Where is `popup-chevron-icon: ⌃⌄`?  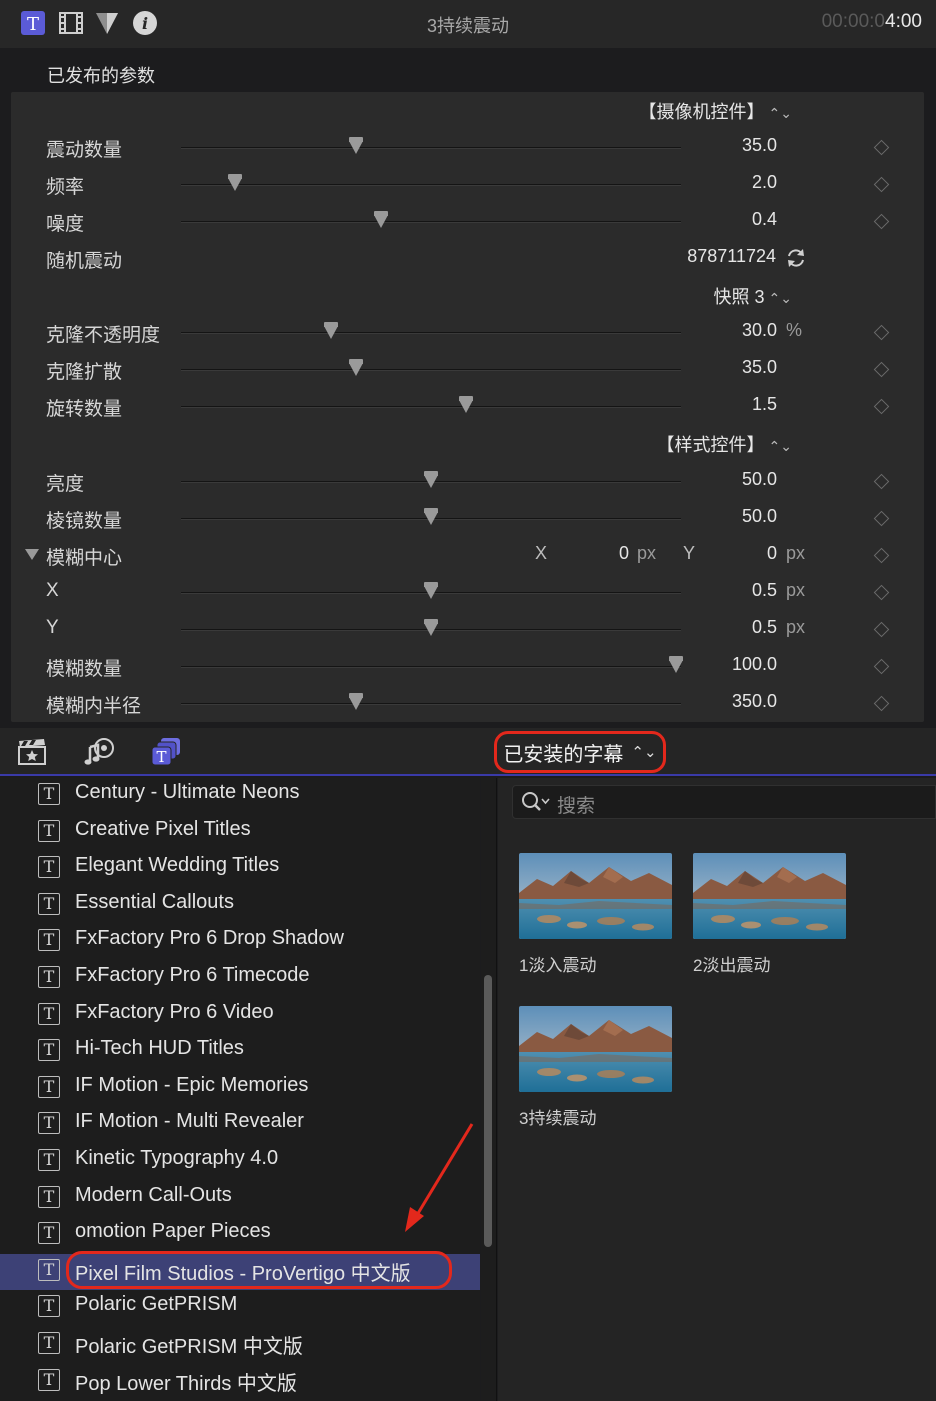
popup-chevron-icon: ⌃⌄ is located at coordinates (780, 446).